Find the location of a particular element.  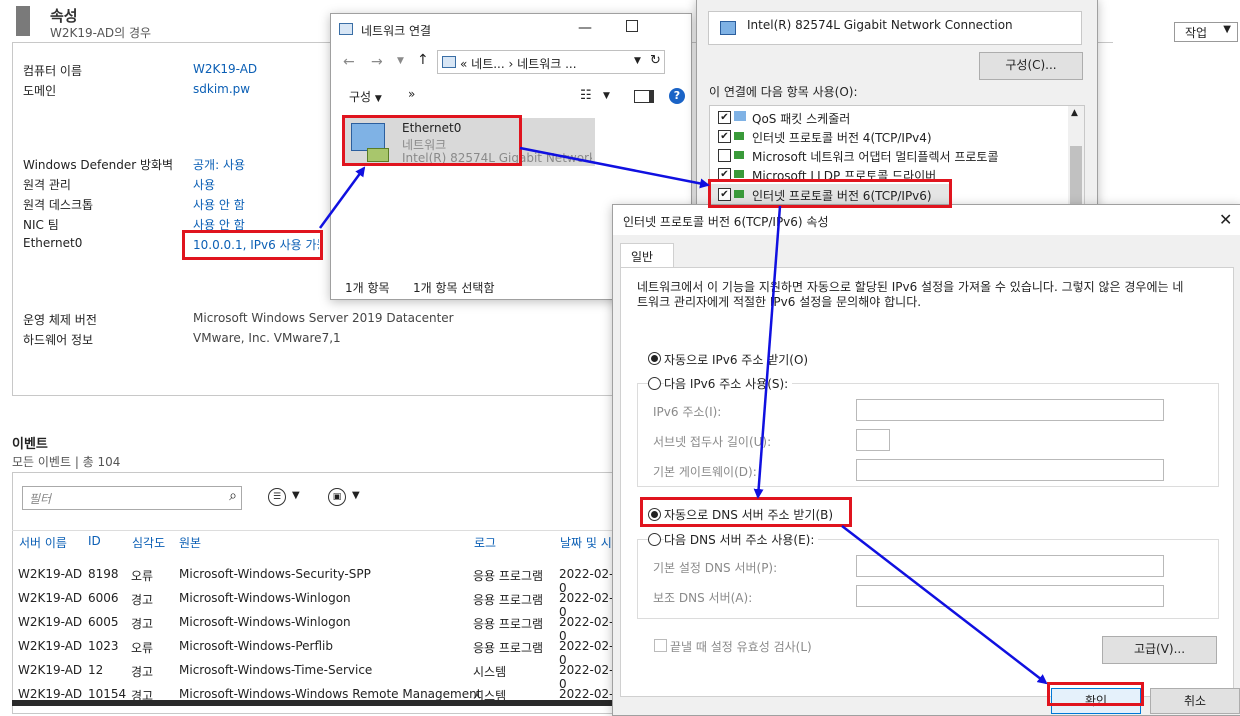

arrow-dns-to-ok is located at coordinates (944, 605).